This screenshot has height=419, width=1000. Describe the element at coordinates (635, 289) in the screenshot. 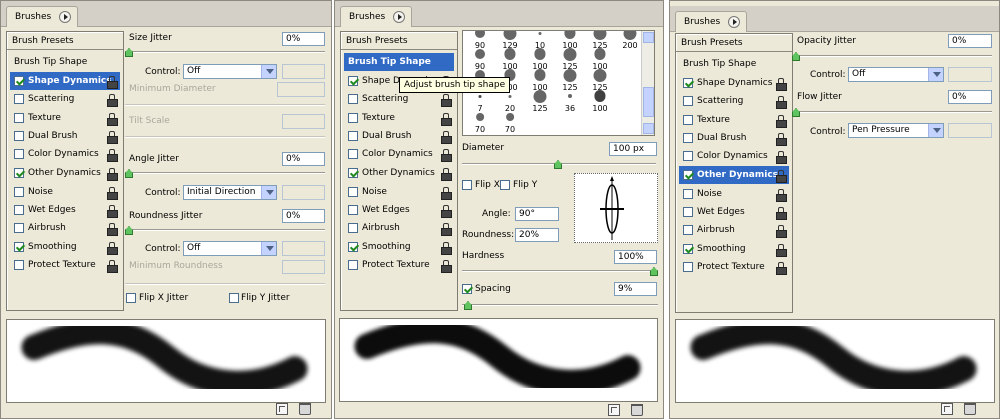

I see `spacing-field: 9%` at that location.